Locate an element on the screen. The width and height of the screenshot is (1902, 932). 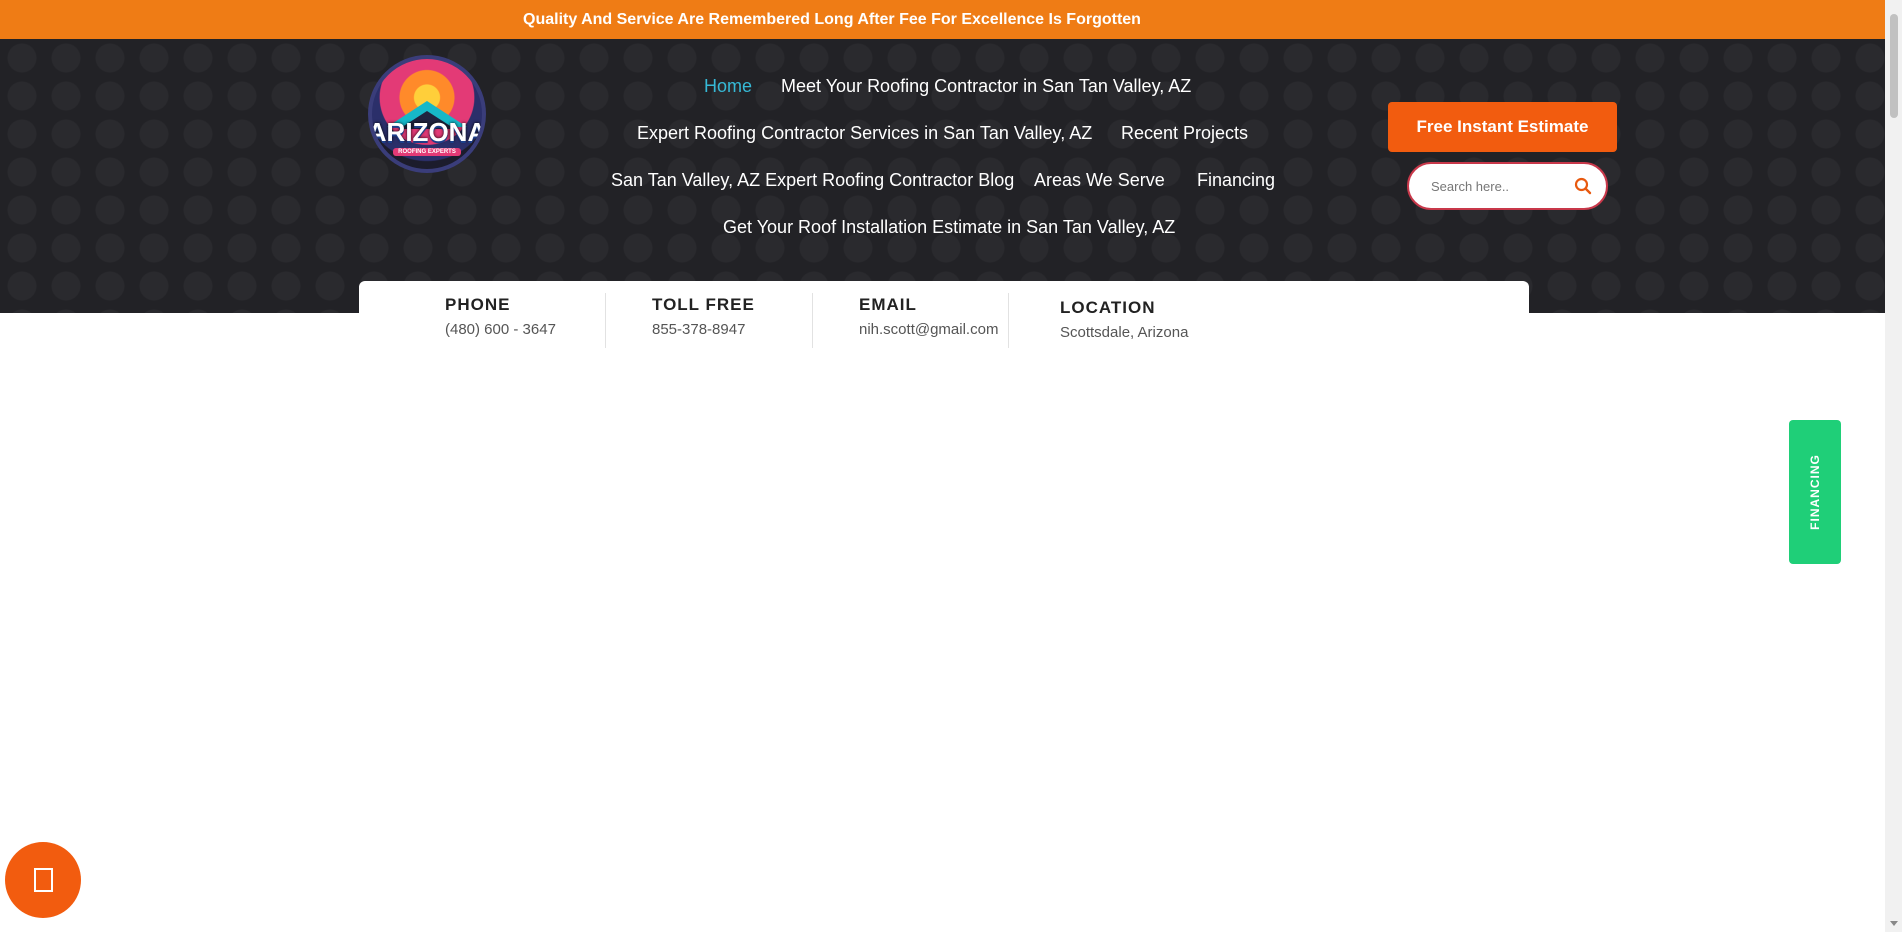
search-input is located at coordinates (1501, 186).